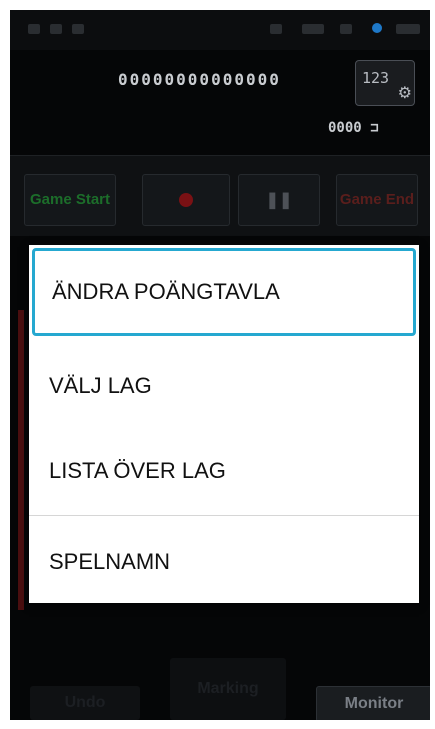 This screenshot has height=729, width=435. I want to click on game-start-button: Game Start, so click(70, 200).